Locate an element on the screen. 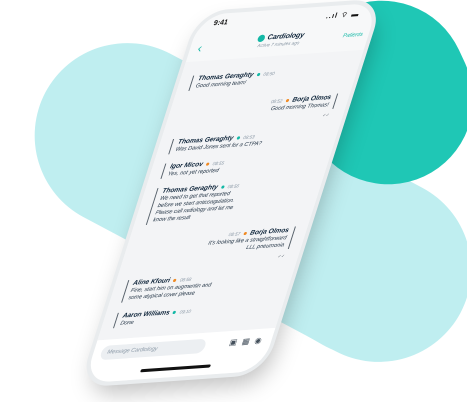 Image resolution: width=467 pixels, height=402 pixels. message-time: 08:57 is located at coordinates (234, 234).